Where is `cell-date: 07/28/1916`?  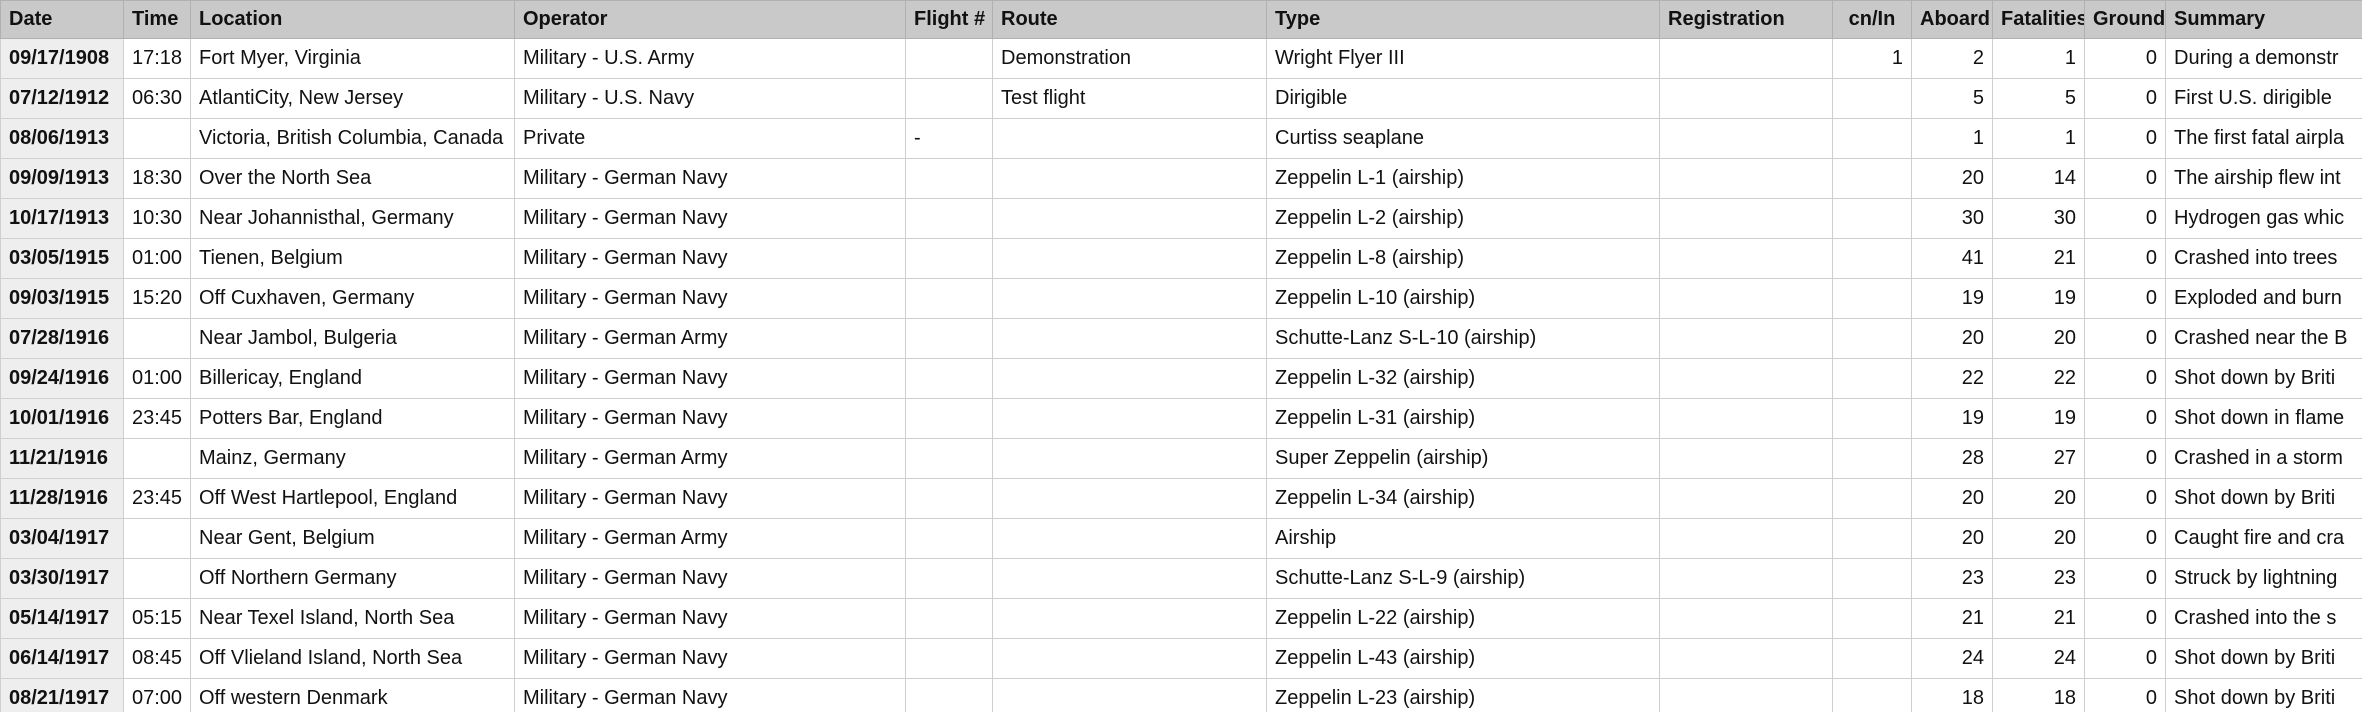 cell-date: 07/28/1916 is located at coordinates (62, 338).